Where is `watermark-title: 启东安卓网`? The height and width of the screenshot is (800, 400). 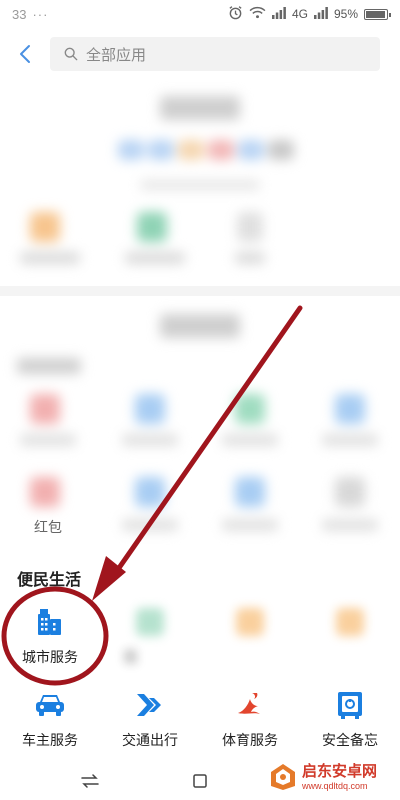
watermark-title: 启东安卓网 is located at coordinates (340, 771).